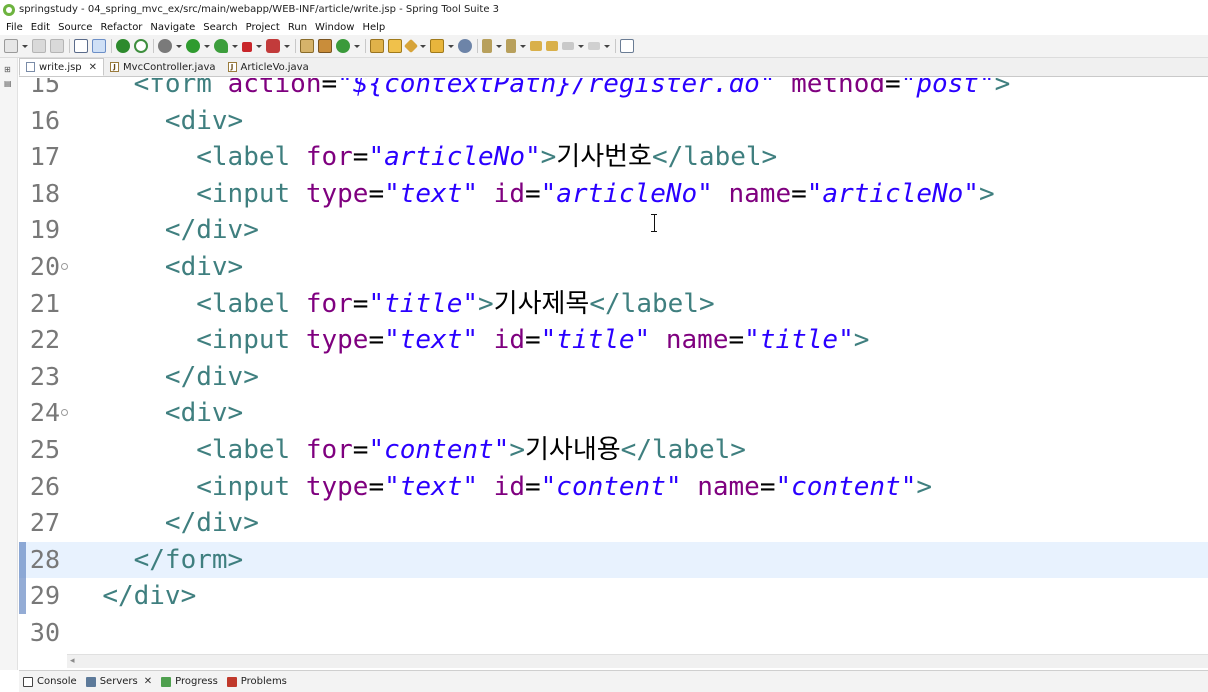  Describe the element at coordinates (395, 46) in the screenshot. I see `open-task-icon` at that location.